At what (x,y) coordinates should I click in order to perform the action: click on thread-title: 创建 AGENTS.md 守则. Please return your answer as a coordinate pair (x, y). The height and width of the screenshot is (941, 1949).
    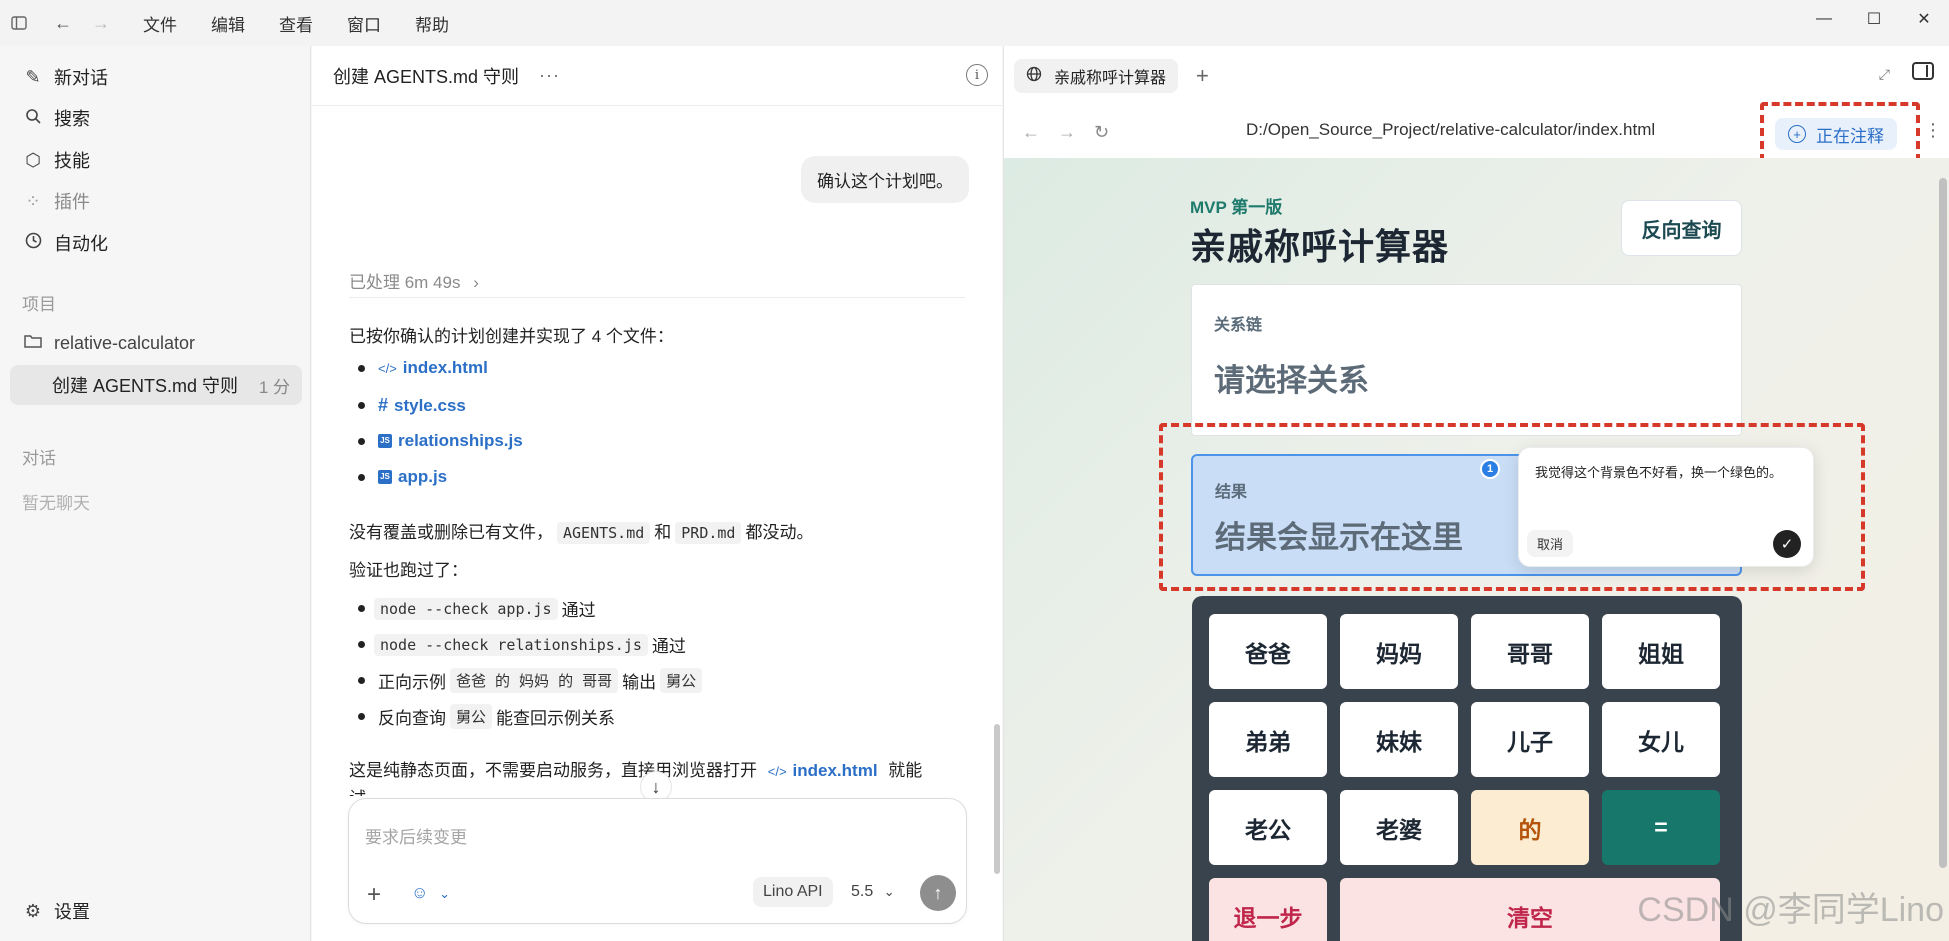
    Looking at the image, I should click on (145, 386).